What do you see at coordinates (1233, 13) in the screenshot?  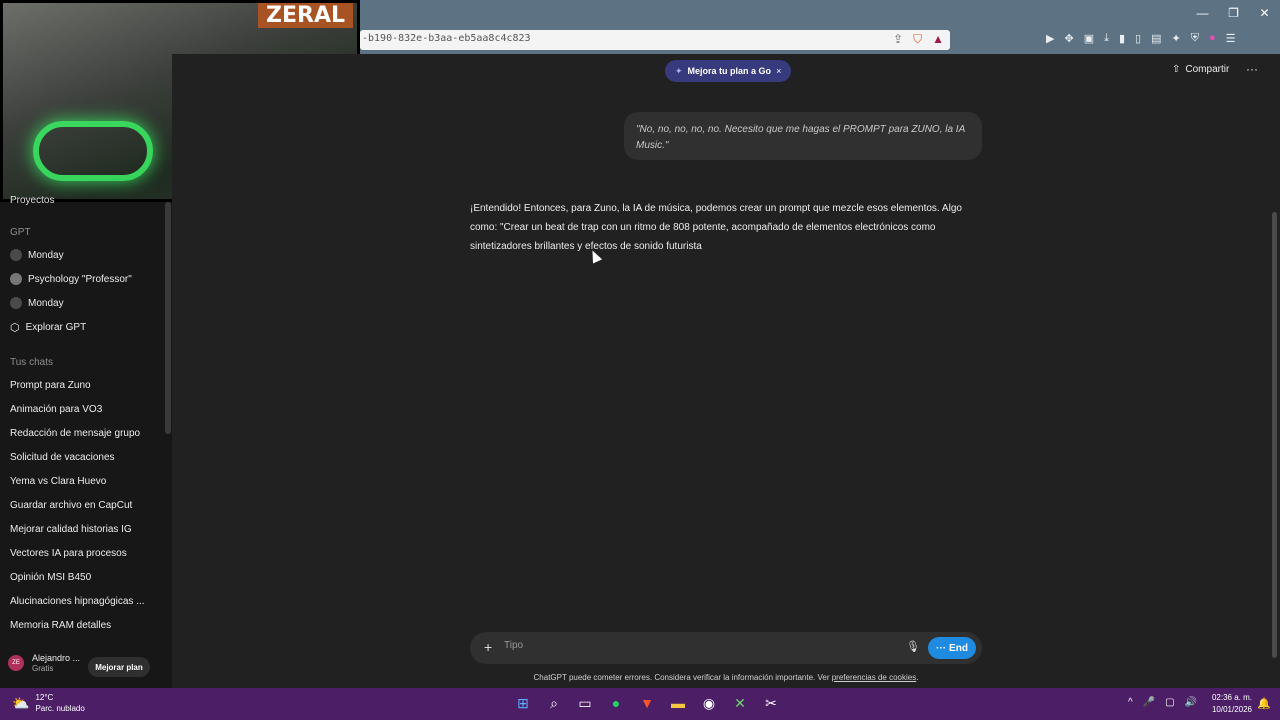 I see `restore-button: ❐` at bounding box center [1233, 13].